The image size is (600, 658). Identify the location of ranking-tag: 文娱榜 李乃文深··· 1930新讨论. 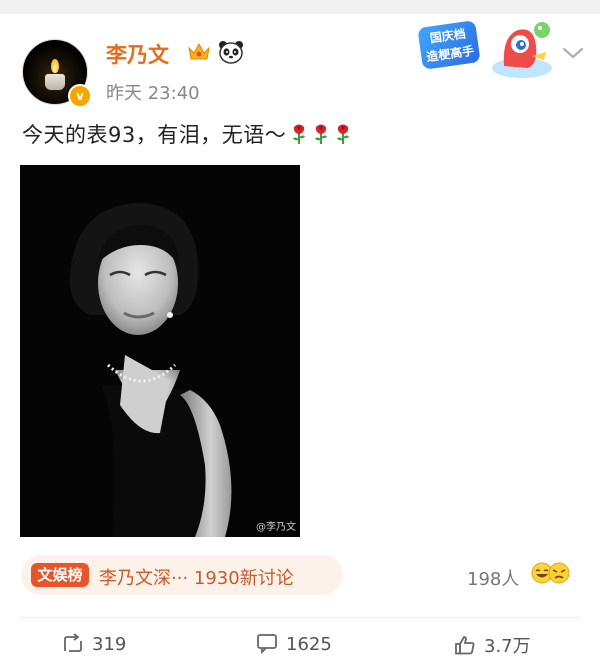
(182, 575).